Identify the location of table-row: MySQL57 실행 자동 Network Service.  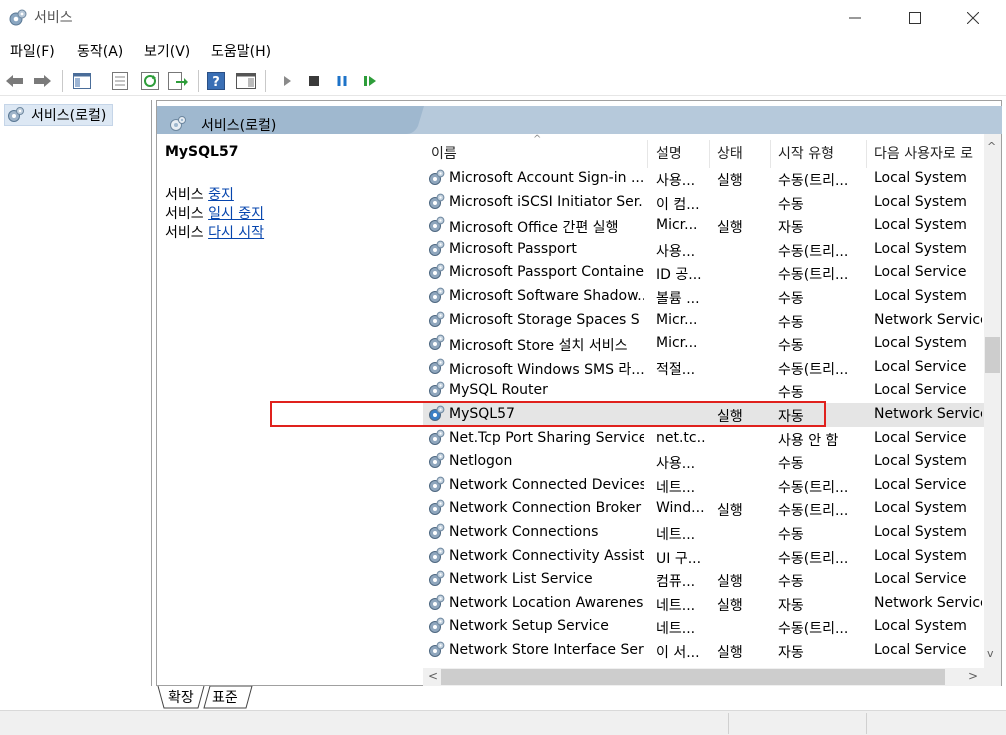
(704, 415).